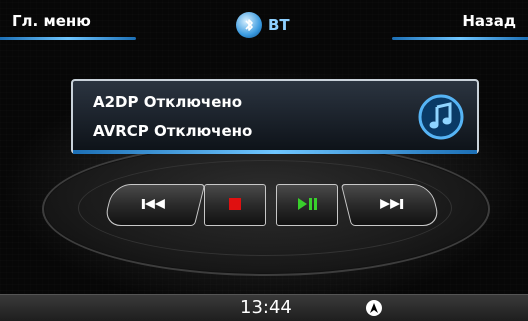 This screenshot has height=321, width=528. I want to click on bluetooth-icon, so click(249, 25).